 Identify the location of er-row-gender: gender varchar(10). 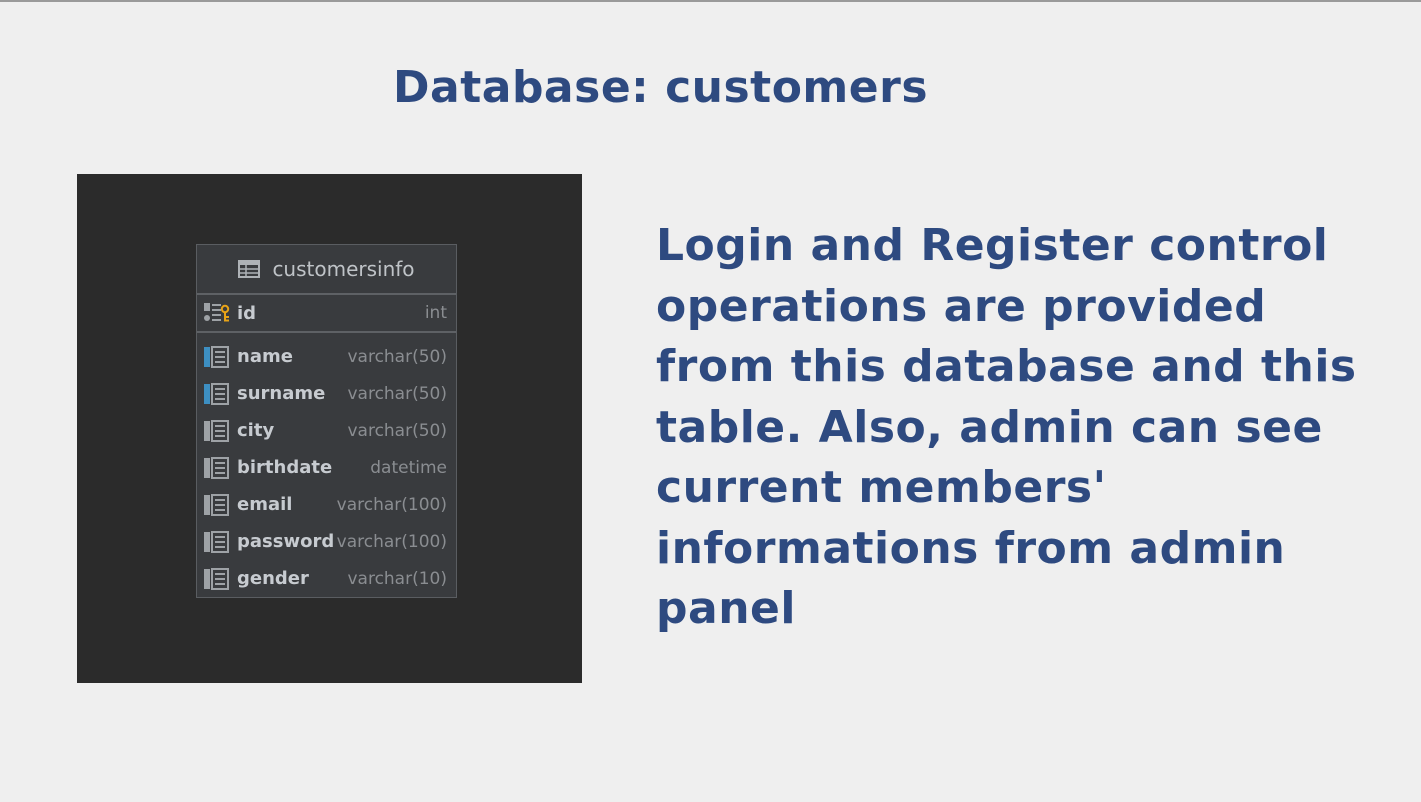
(326, 578).